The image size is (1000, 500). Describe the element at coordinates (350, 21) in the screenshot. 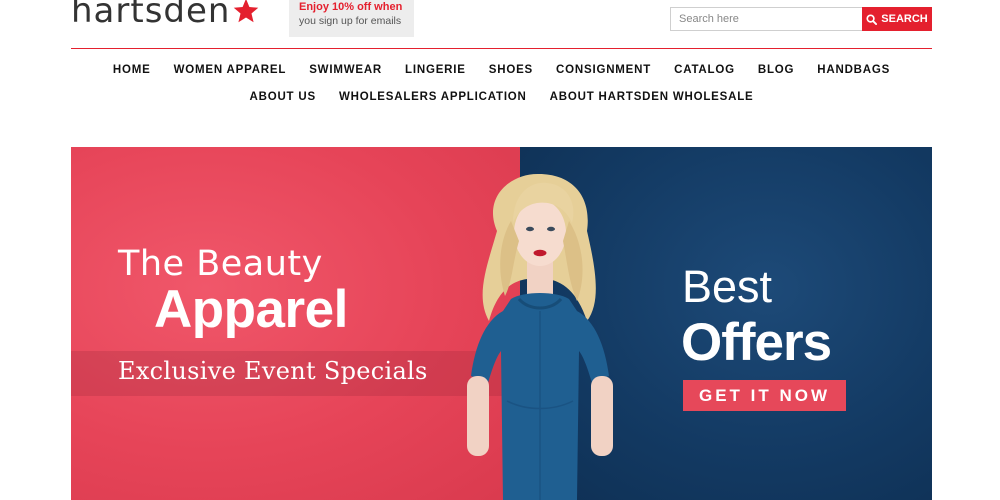

I see `promo-subtext: you sign up for emails` at that location.